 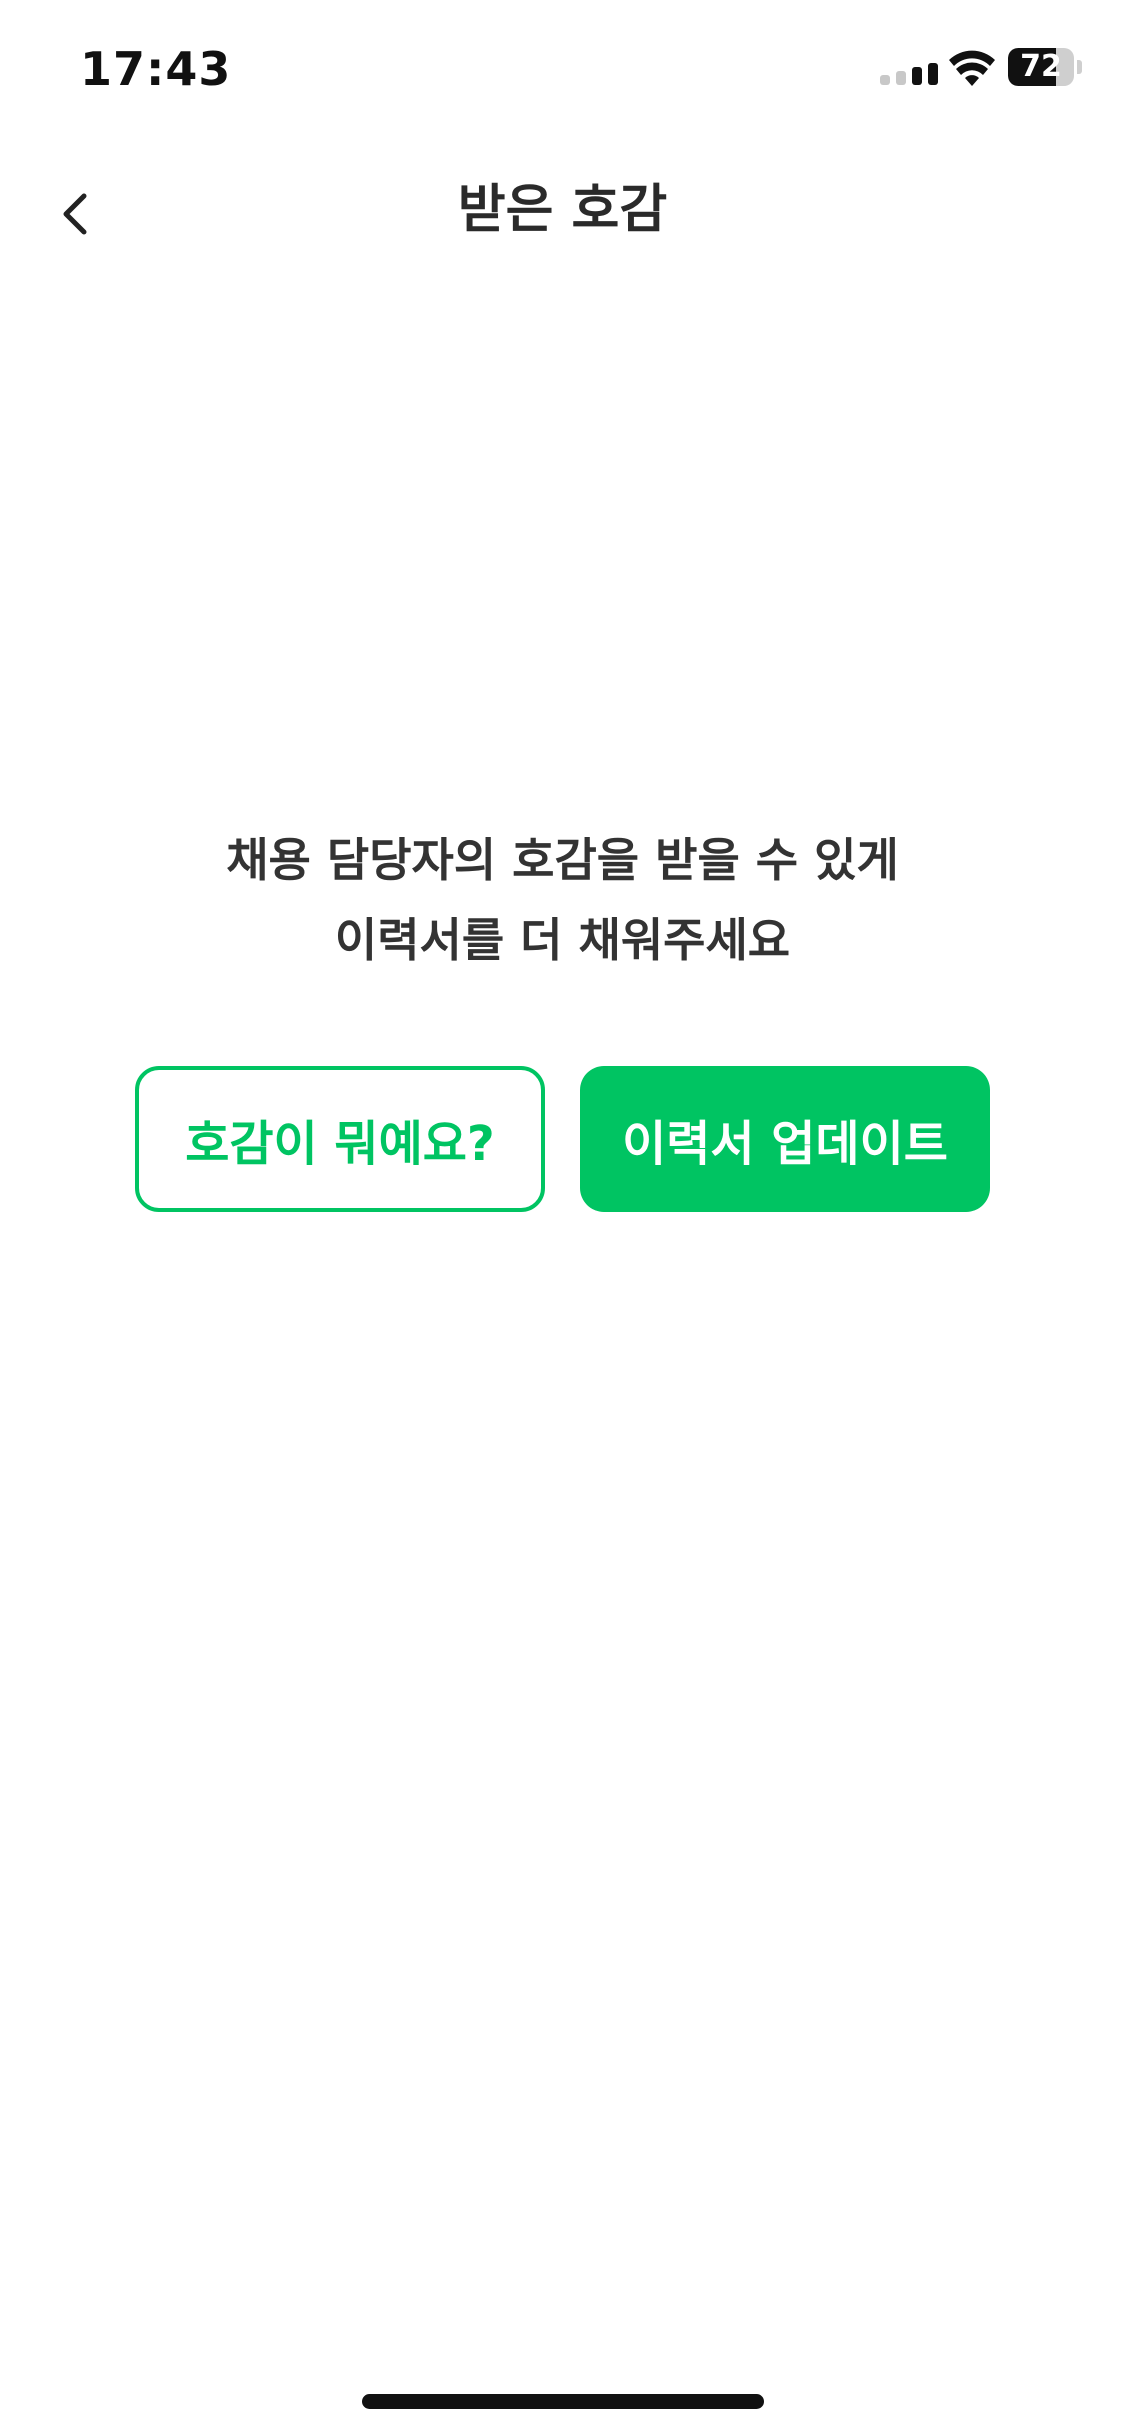 What do you see at coordinates (562, 900) in the screenshot?
I see `empty-state-message: 채용 담당자의 호감을 받을 수 있게 이력서를 더 채워주세요` at bounding box center [562, 900].